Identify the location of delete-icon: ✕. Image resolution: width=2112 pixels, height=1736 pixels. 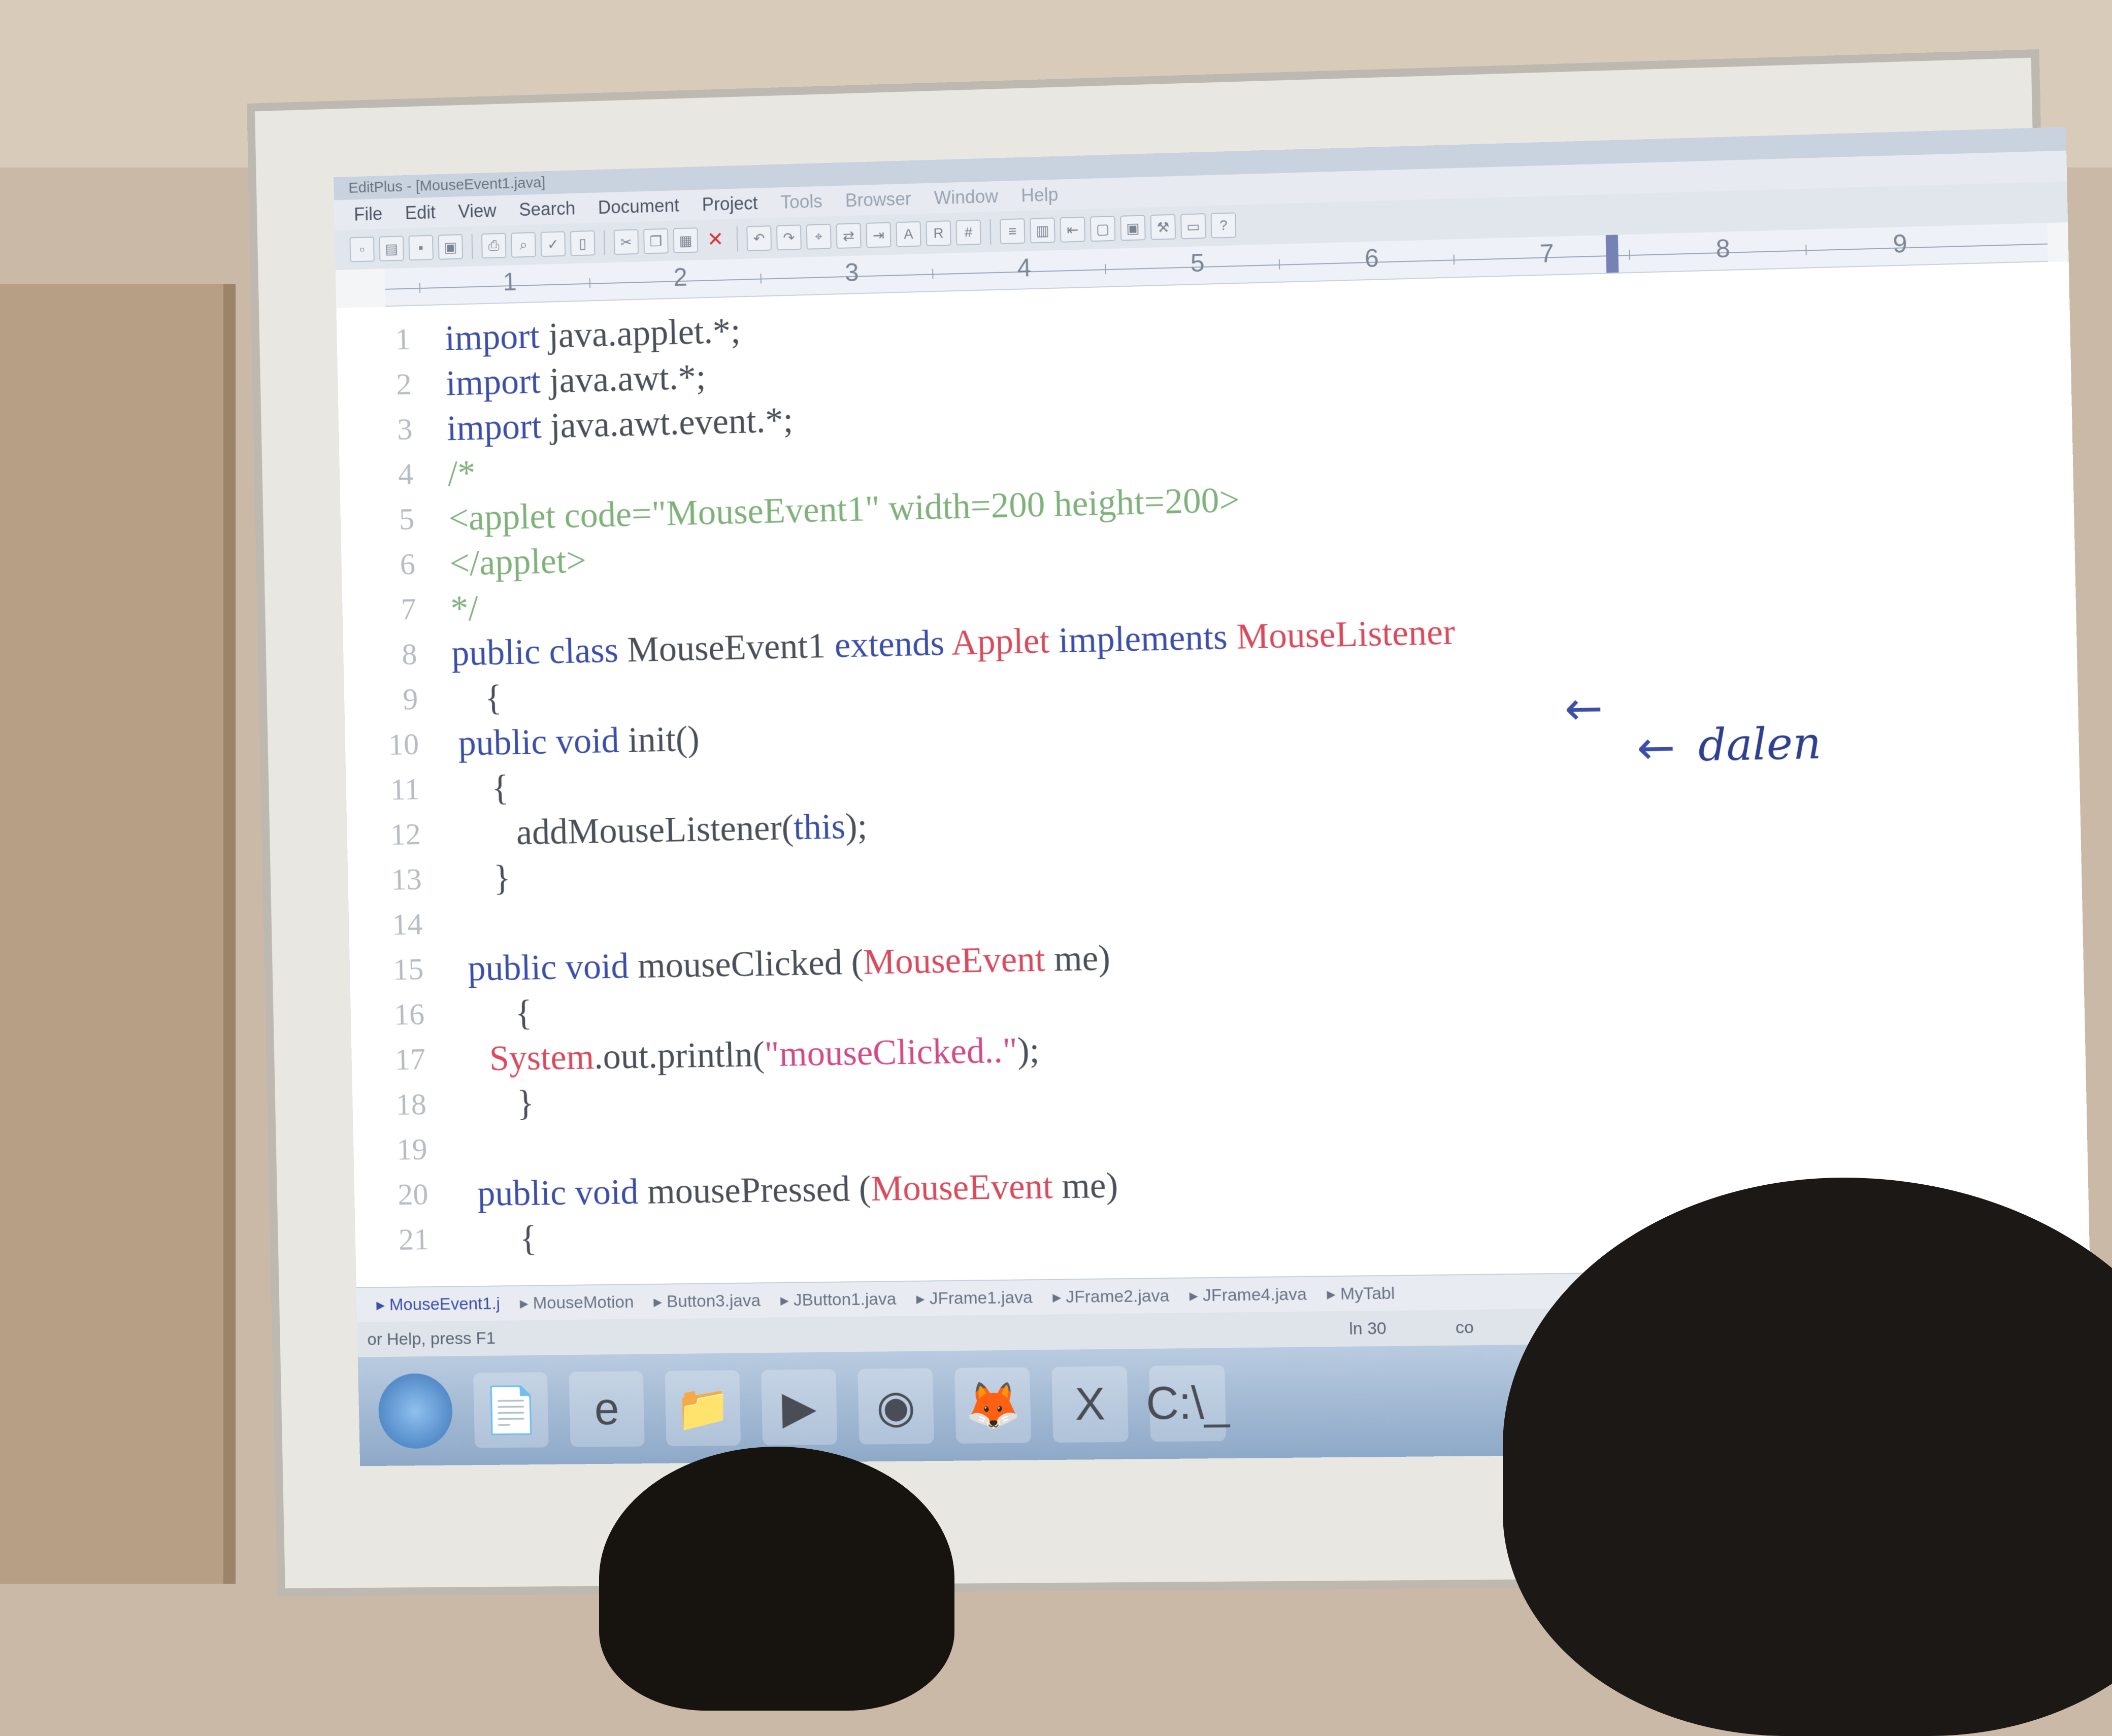
(715, 239).